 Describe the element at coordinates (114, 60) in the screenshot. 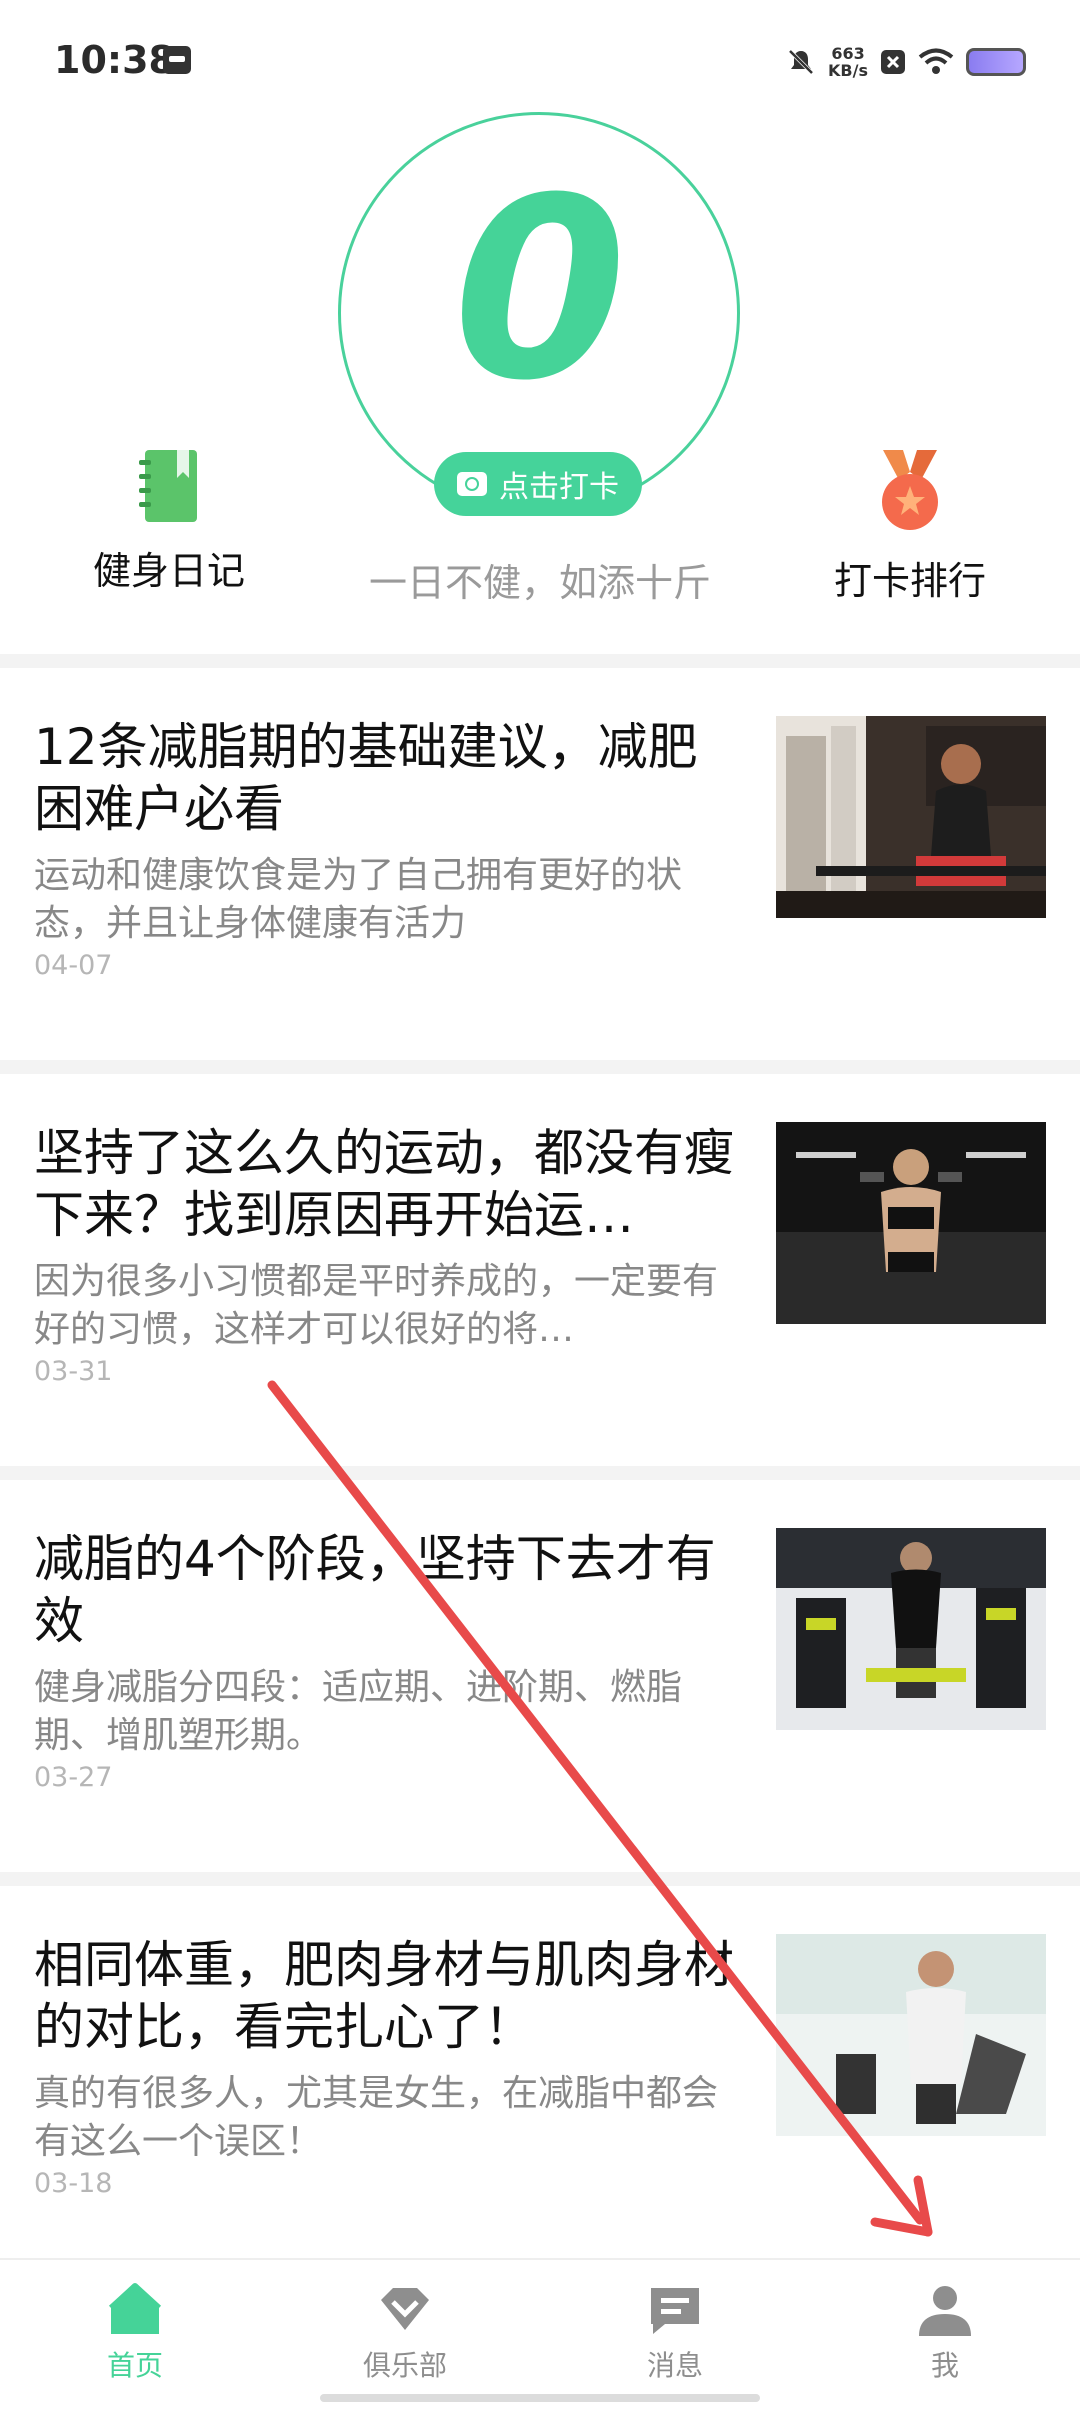

I see `status-time: 10:38` at that location.